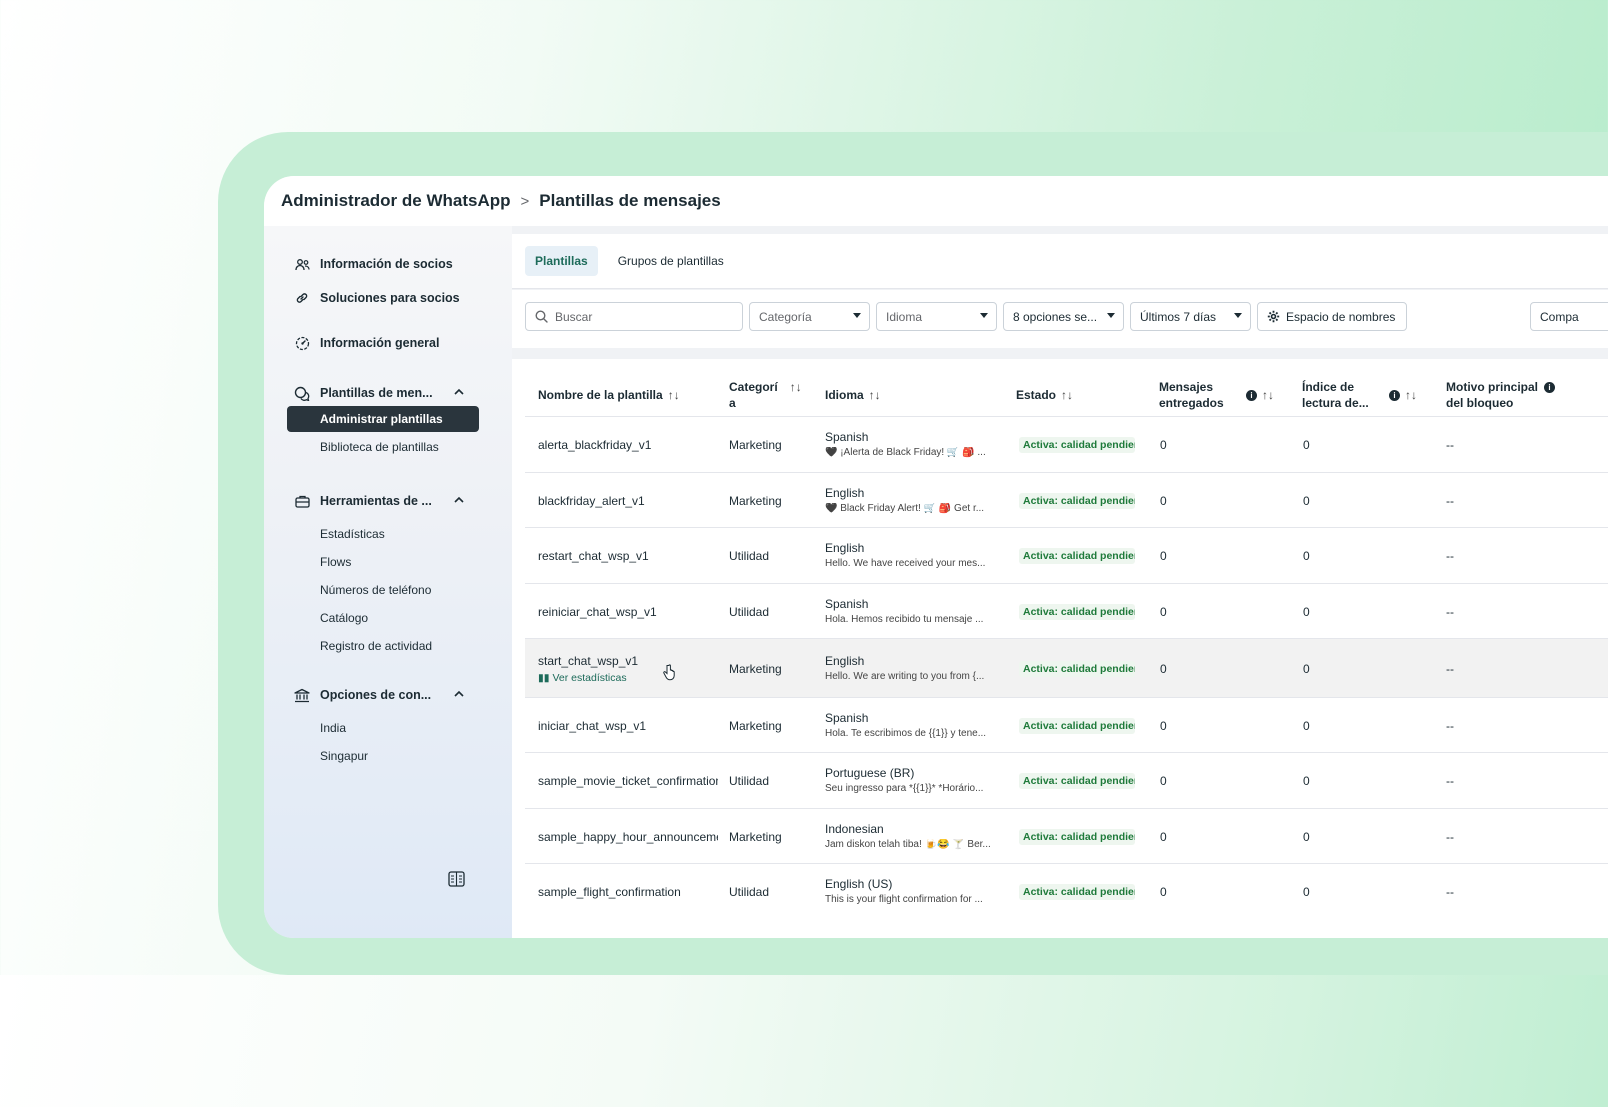 The height and width of the screenshot is (1107, 1608). I want to click on sidebar-item-phone-numbers: Números de teléfono, so click(375, 590).